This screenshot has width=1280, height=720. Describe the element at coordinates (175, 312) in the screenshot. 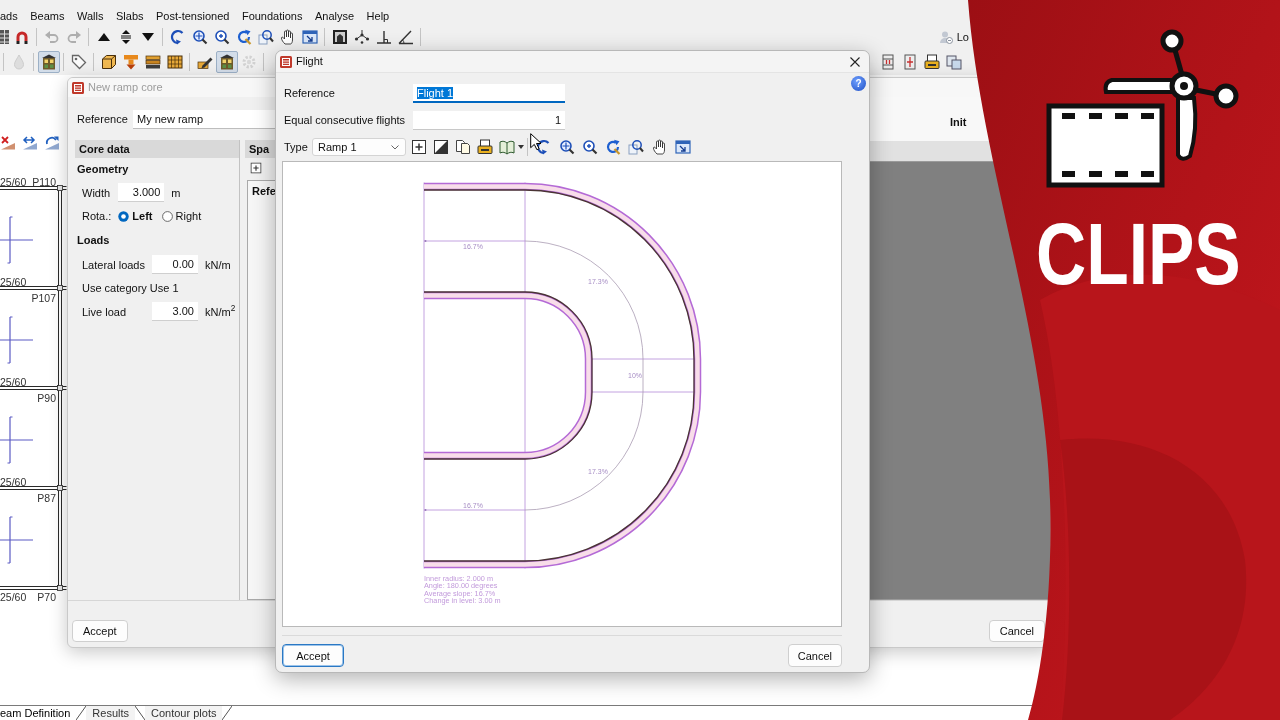

I see `number-field: 3.00` at that location.